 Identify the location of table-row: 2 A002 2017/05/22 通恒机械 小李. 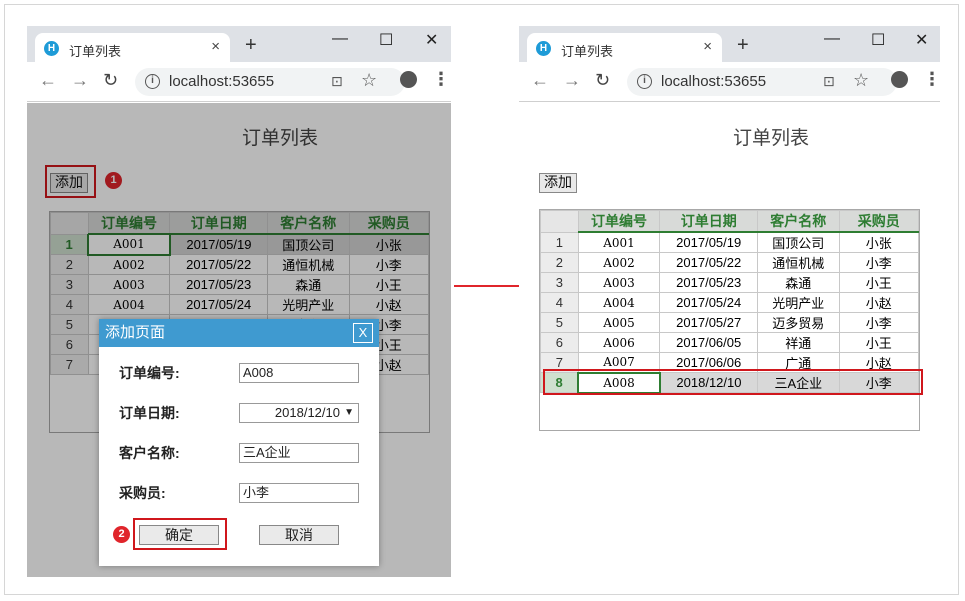
(730, 262).